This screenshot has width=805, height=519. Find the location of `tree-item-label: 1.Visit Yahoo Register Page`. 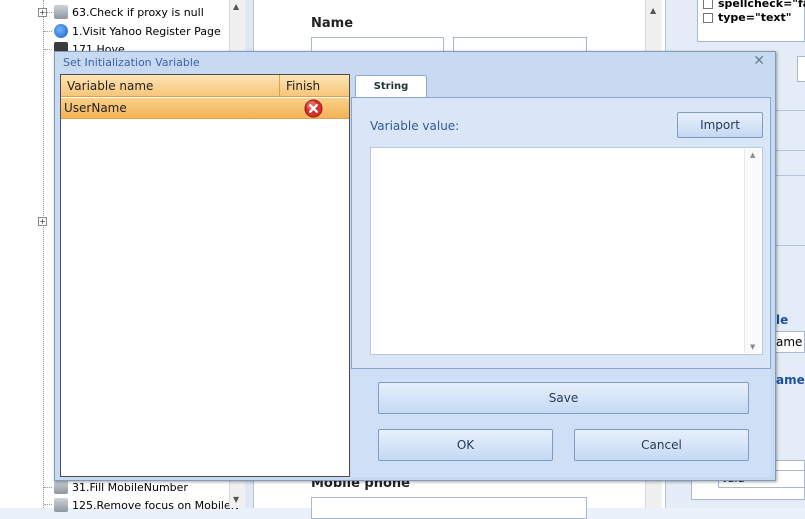

tree-item-label: 1.Visit Yahoo Register Page is located at coordinates (146, 31).